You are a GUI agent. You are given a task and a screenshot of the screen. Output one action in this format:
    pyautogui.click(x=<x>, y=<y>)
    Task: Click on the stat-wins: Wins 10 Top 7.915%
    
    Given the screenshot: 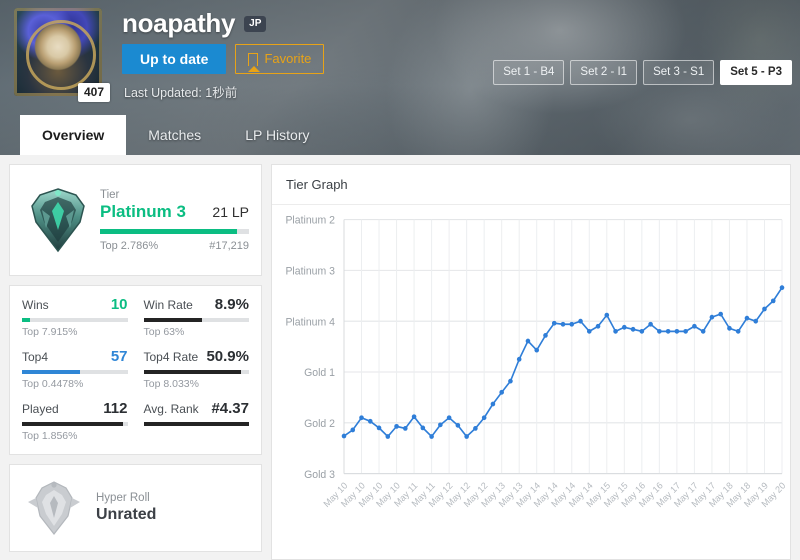 What is the action you would take?
    pyautogui.click(x=75, y=317)
    